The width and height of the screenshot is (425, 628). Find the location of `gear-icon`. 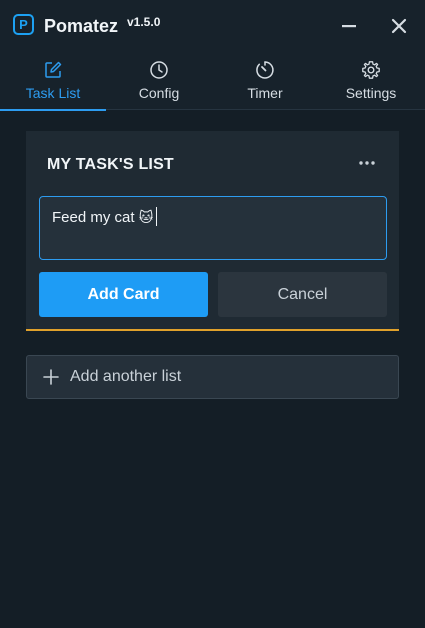

gear-icon is located at coordinates (371, 70).